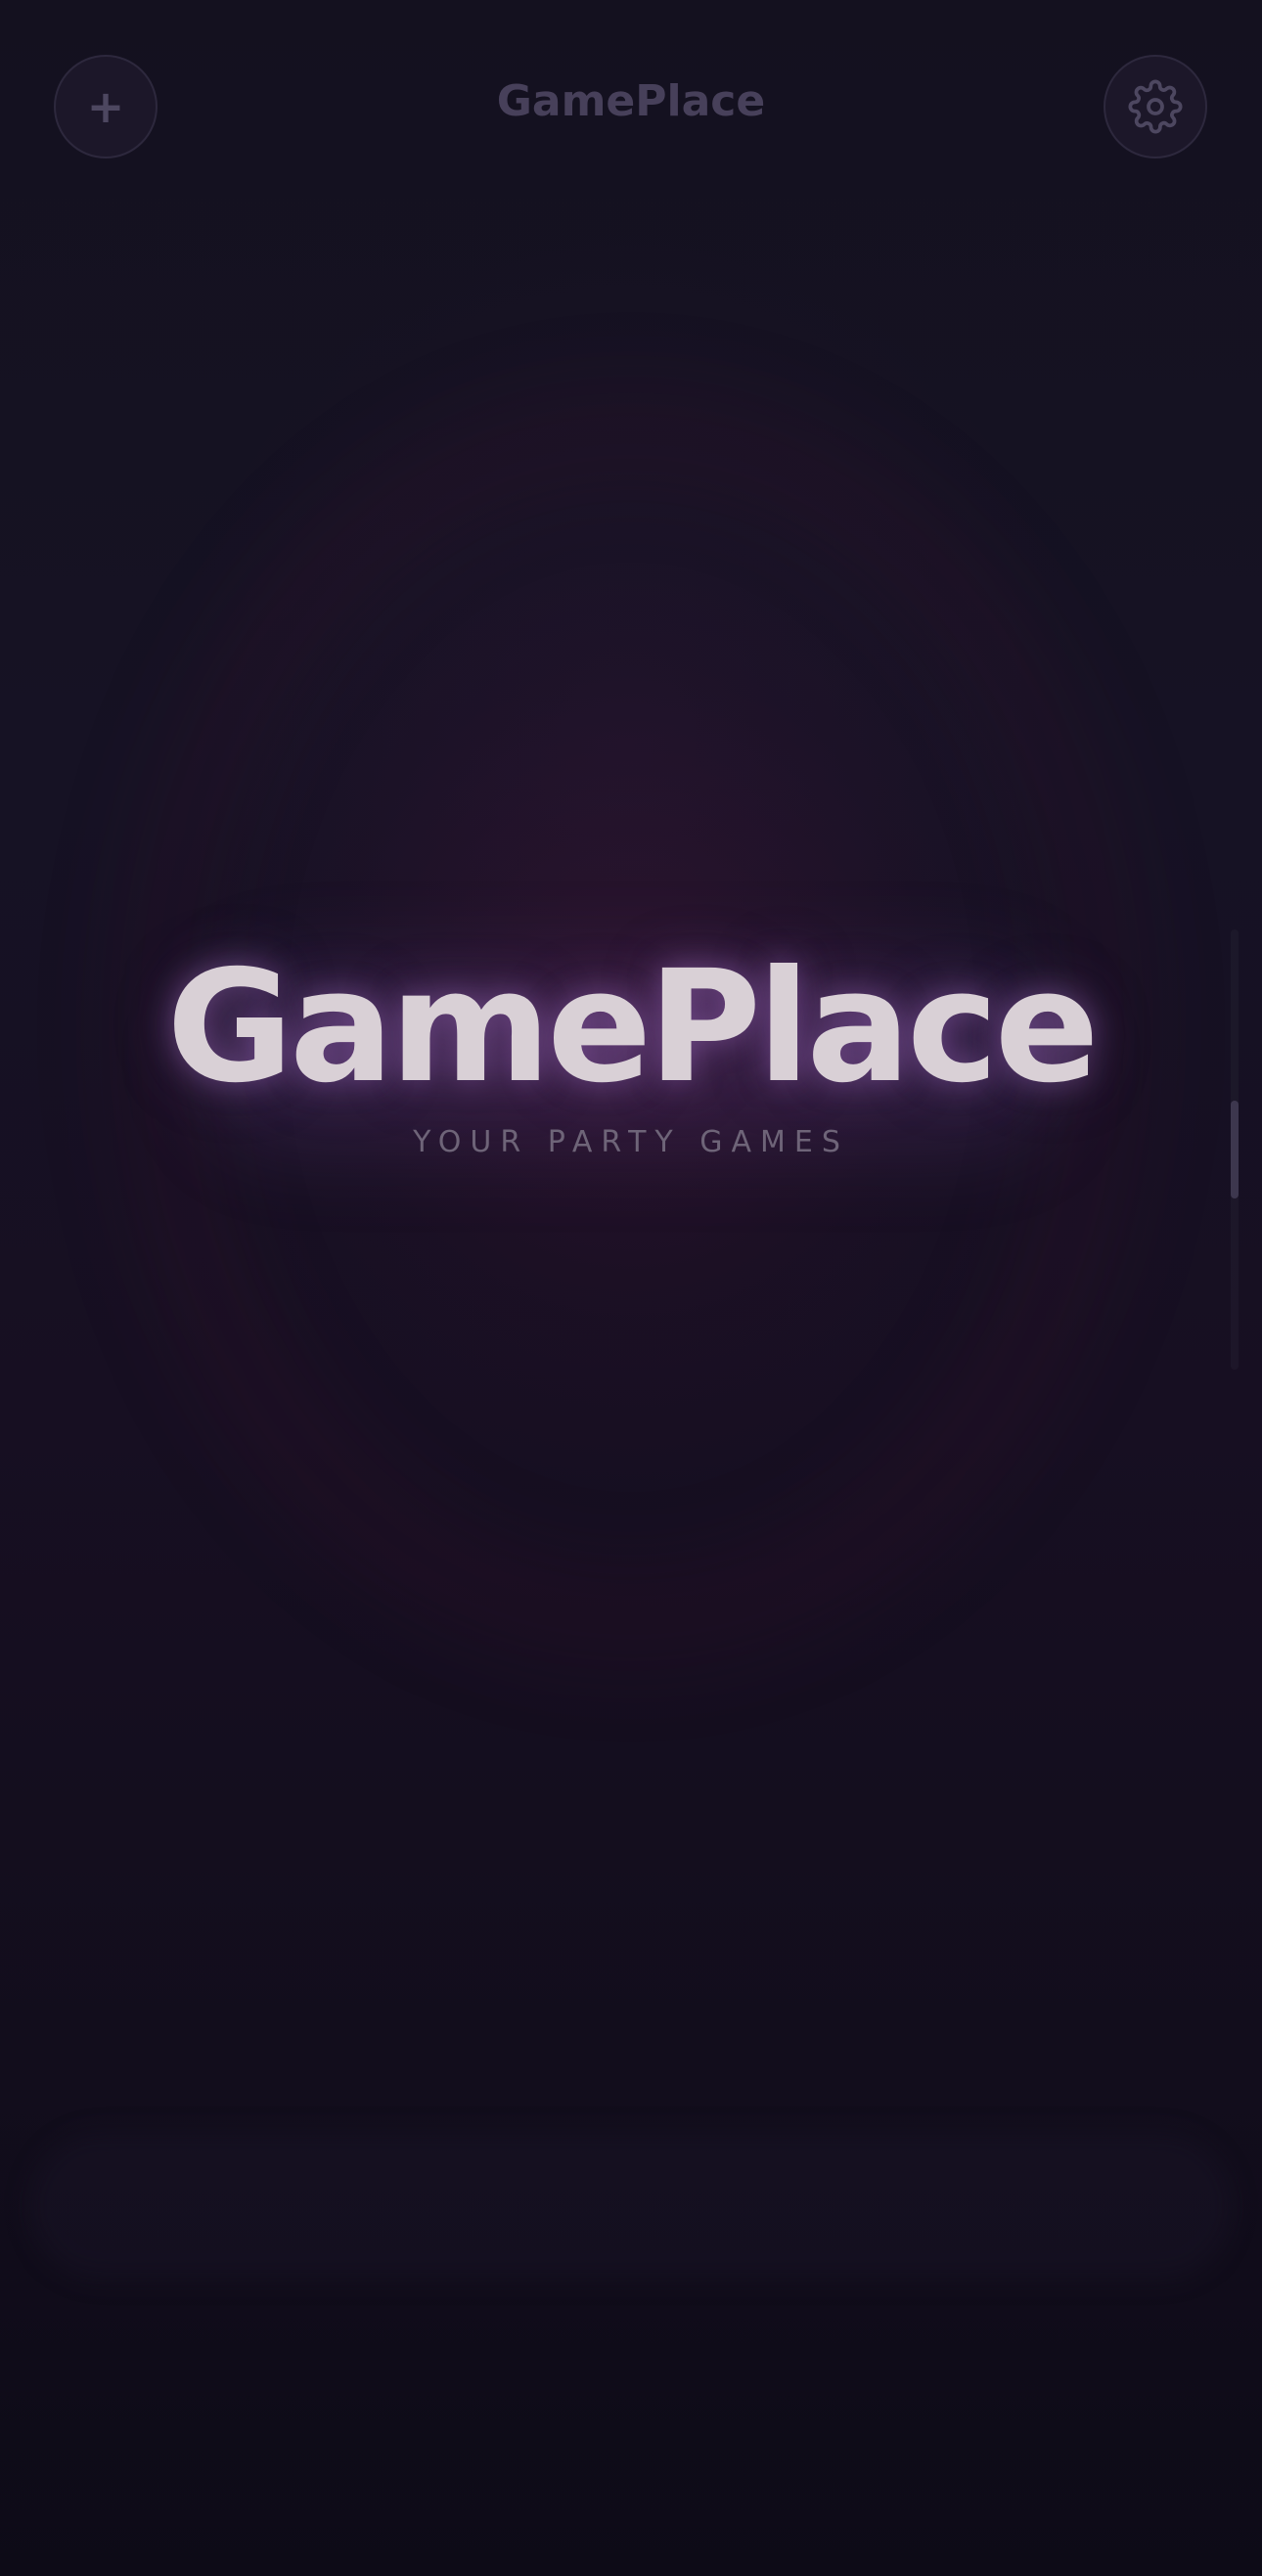 Image resolution: width=1262 pixels, height=2576 pixels. I want to click on hero: GamePlace YOUR PARTY GAMES, so click(631, 1049).